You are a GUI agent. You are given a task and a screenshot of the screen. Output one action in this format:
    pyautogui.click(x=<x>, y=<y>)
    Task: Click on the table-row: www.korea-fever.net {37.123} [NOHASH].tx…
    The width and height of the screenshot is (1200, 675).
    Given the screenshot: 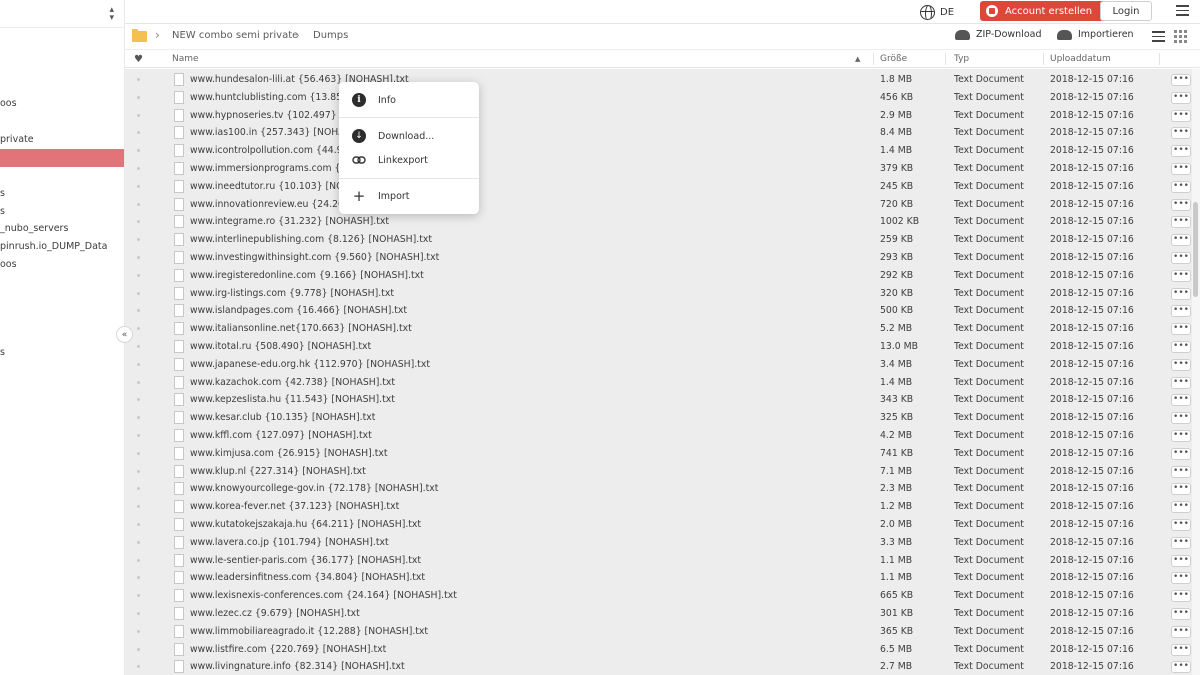 What is the action you would take?
    pyautogui.click(x=658, y=507)
    